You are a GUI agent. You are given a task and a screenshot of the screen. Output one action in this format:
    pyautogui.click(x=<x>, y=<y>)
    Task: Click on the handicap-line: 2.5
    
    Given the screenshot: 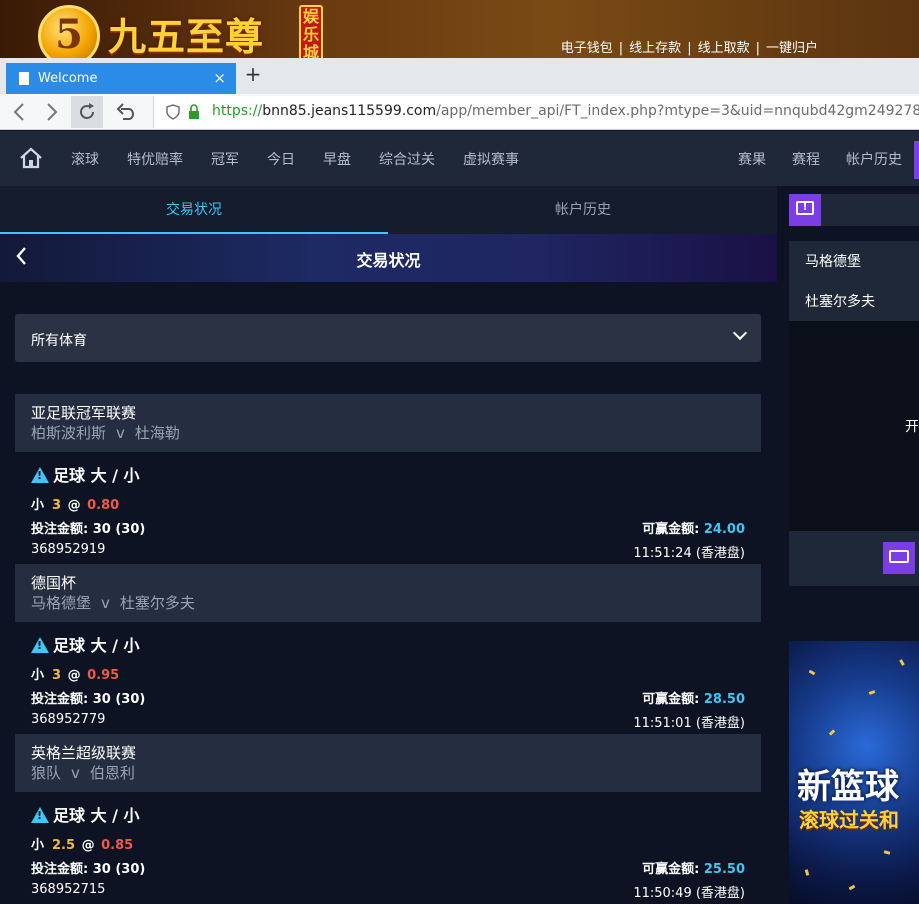 What is the action you would take?
    pyautogui.click(x=64, y=845)
    